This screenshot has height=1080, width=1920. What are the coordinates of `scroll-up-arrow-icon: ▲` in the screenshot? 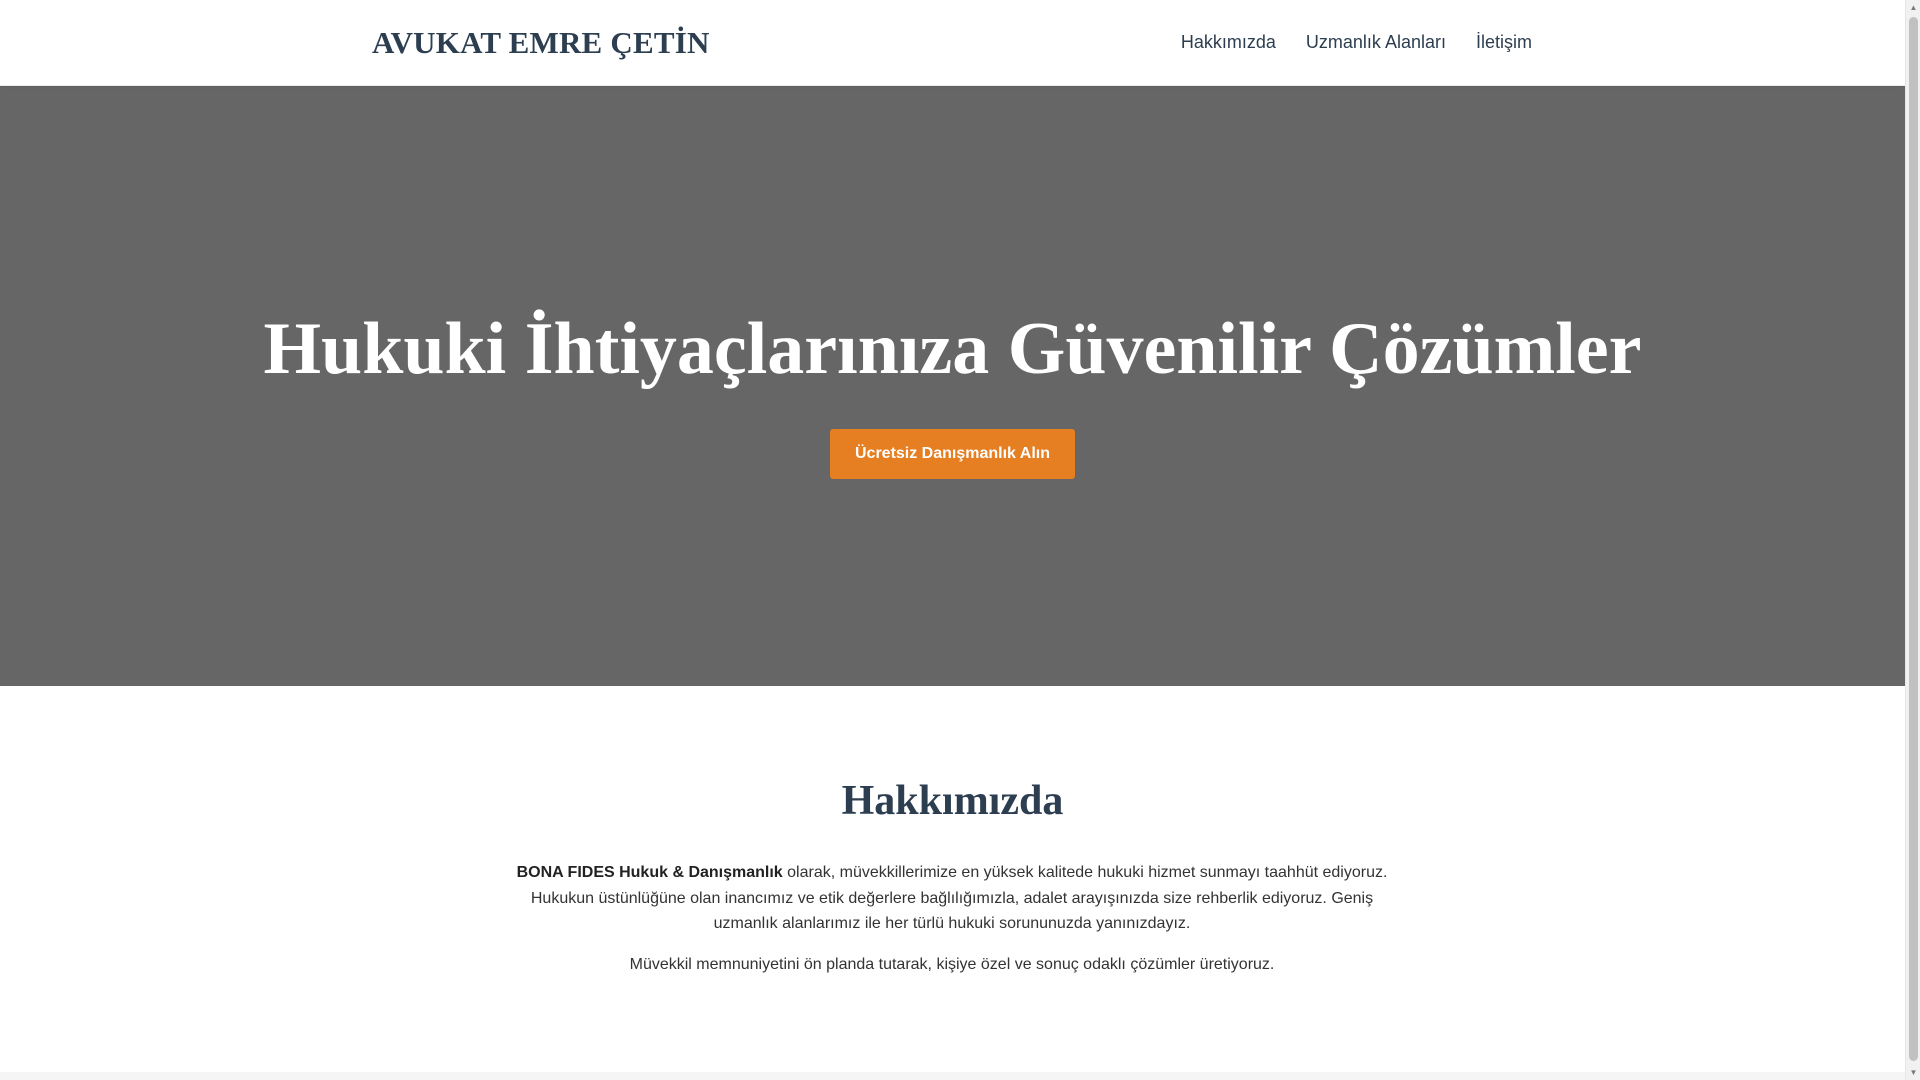 It's located at (1913, 7).